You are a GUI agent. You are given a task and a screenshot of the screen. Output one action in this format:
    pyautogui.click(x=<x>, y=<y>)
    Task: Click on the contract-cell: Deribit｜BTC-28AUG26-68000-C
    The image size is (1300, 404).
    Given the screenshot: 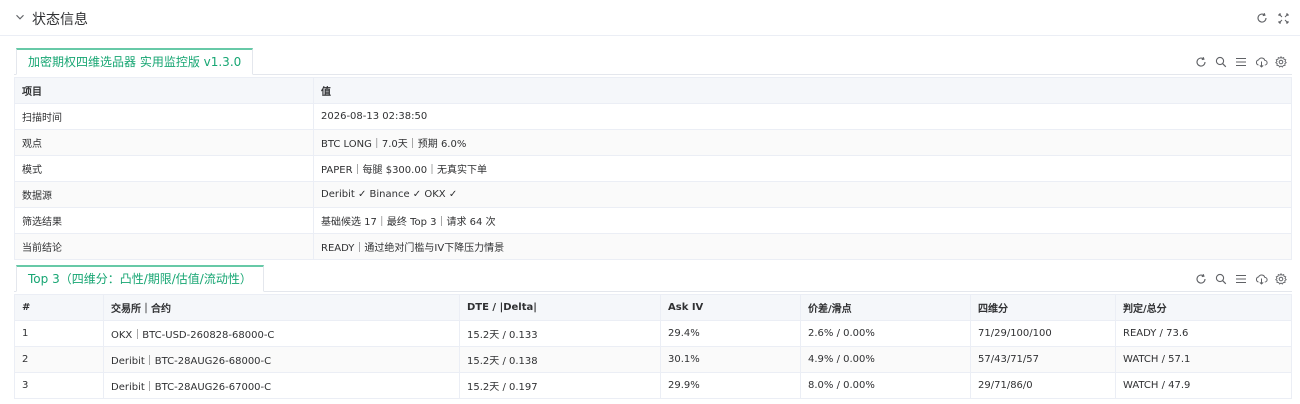 What is the action you would take?
    pyautogui.click(x=281, y=359)
    